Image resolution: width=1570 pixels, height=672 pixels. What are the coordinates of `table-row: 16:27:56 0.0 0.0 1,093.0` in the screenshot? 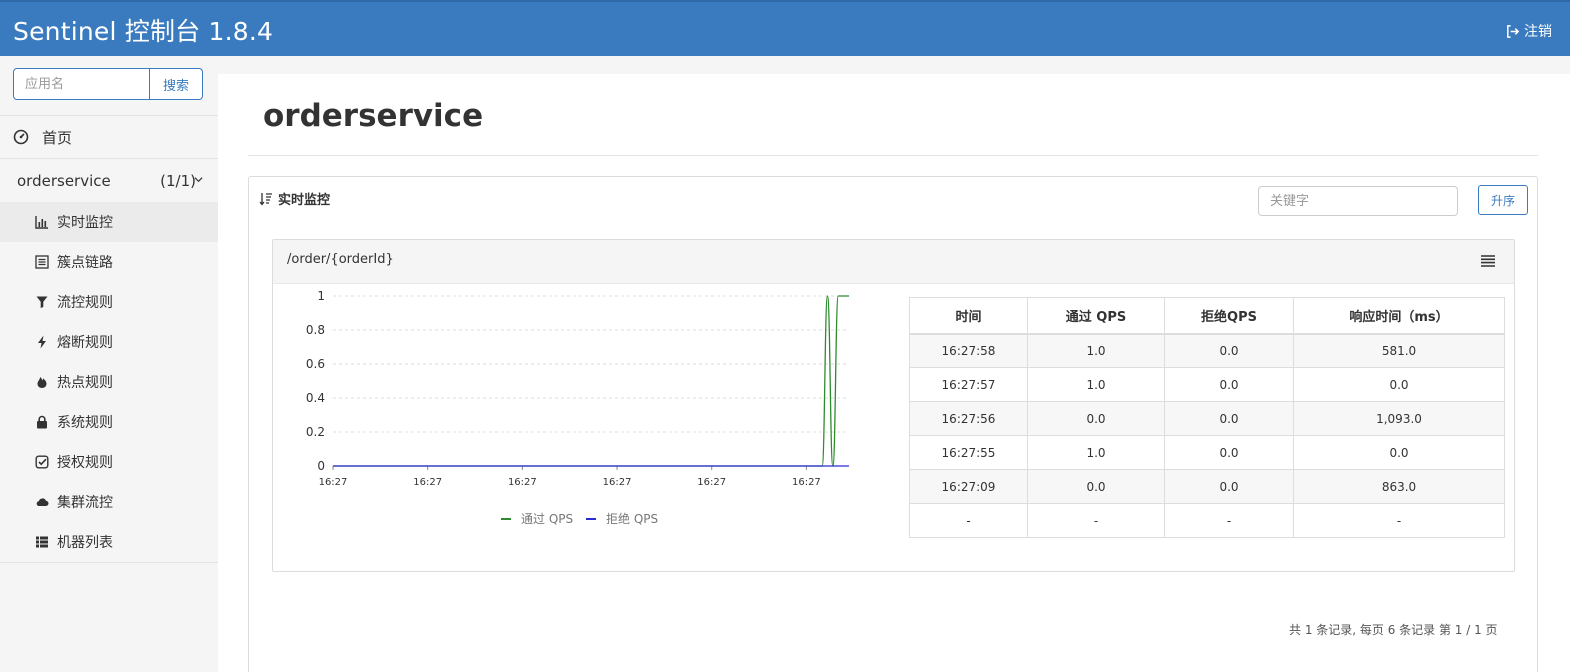 It's located at (1207, 418).